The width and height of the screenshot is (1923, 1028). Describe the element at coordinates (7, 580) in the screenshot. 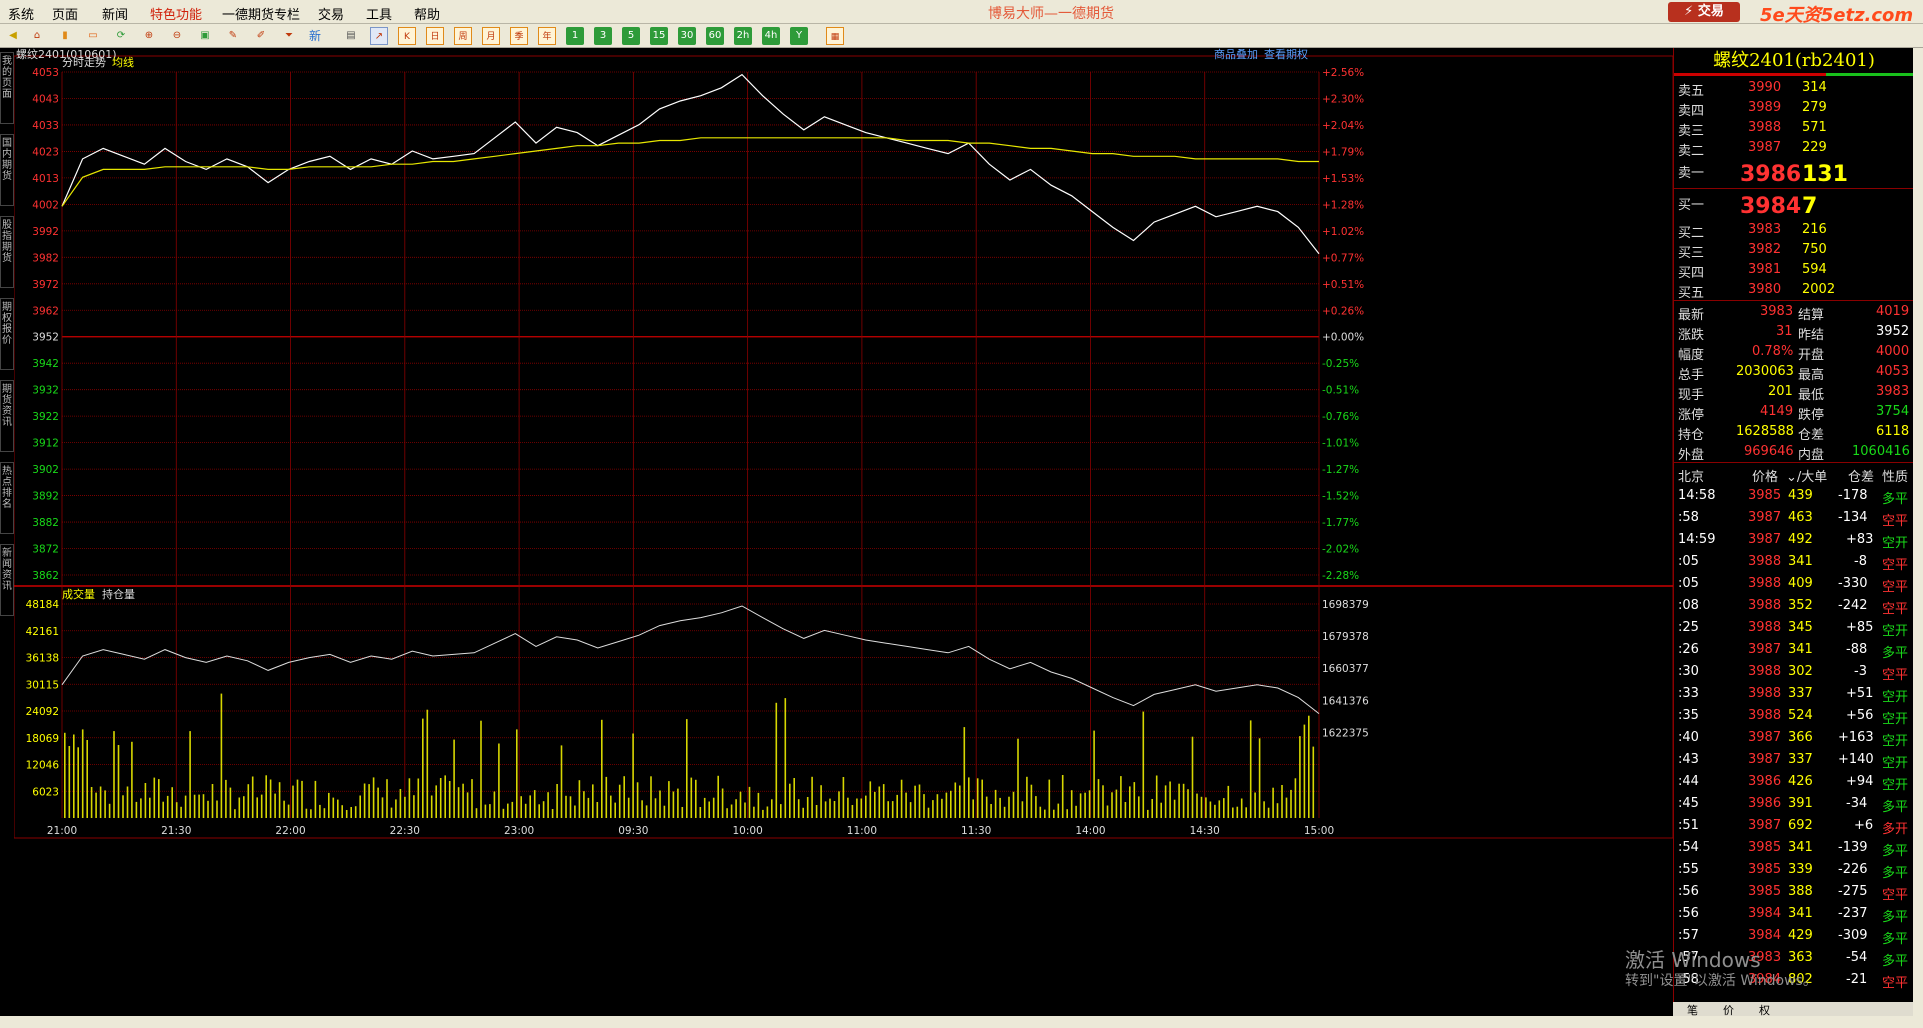

I see `side-tab-news: 新闻资讯` at that location.